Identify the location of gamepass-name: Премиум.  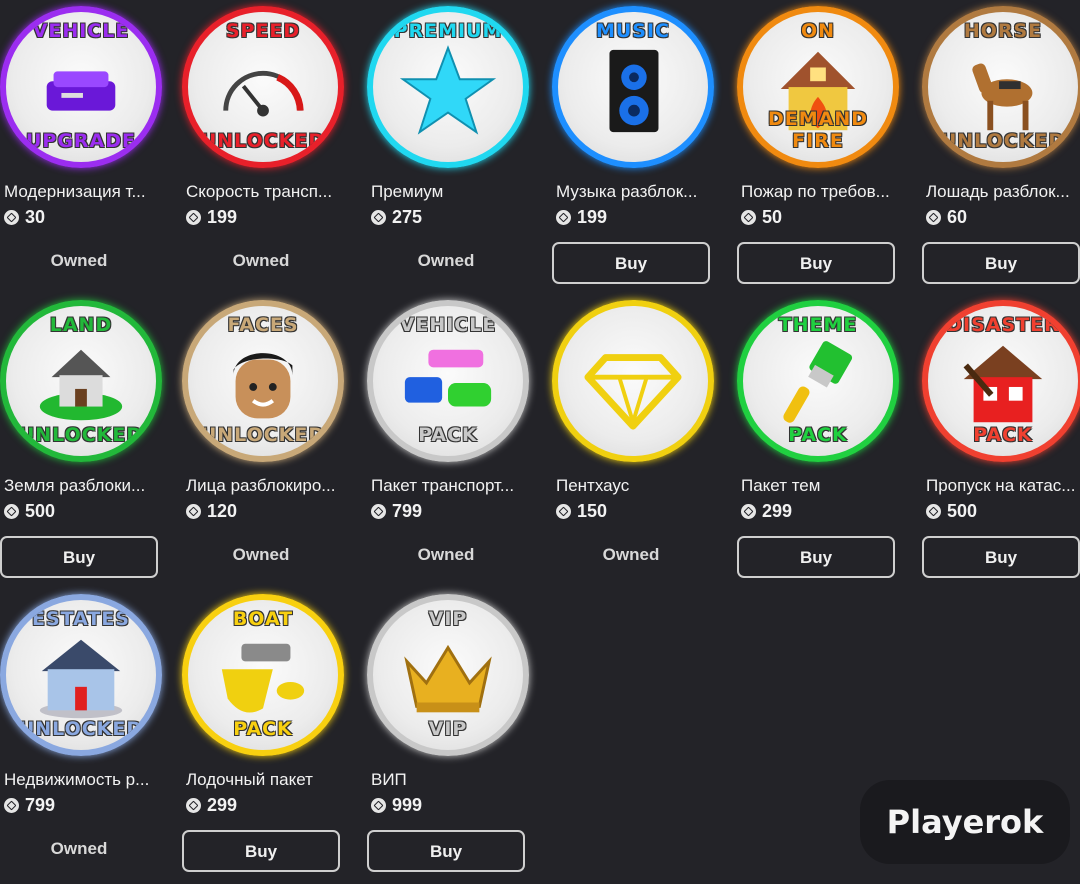
(407, 191).